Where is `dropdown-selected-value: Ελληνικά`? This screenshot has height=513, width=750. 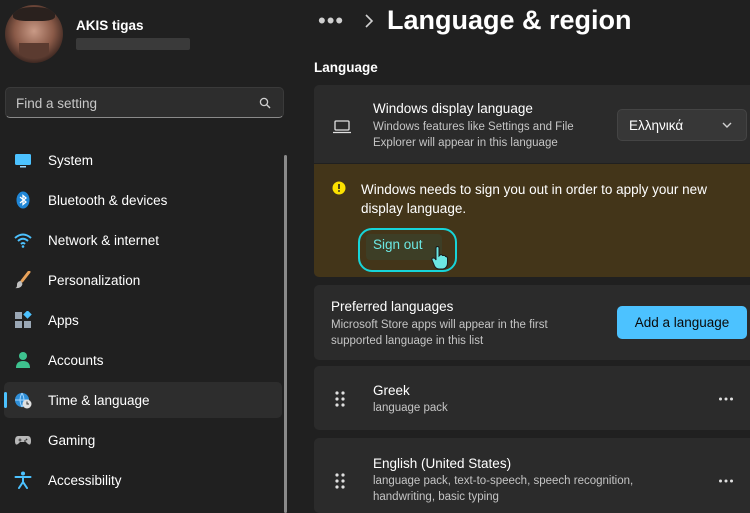
dropdown-selected-value: Ελληνικά is located at coordinates (656, 125).